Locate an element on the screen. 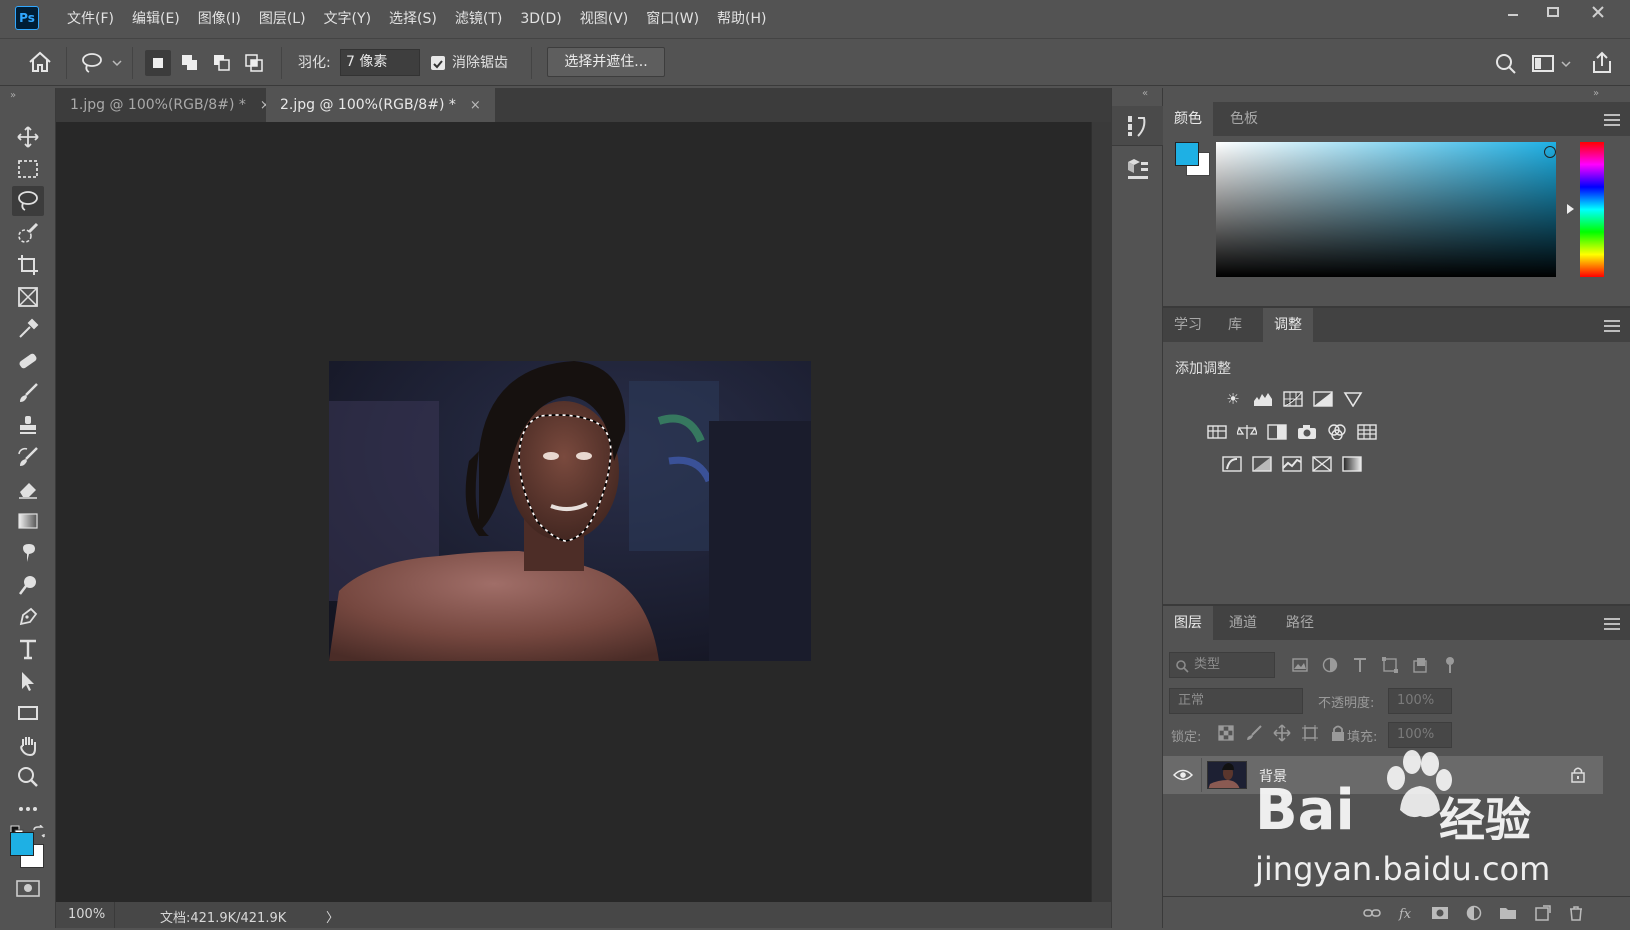 The image size is (1630, 930). quick-mask-button is located at coordinates (28, 890).